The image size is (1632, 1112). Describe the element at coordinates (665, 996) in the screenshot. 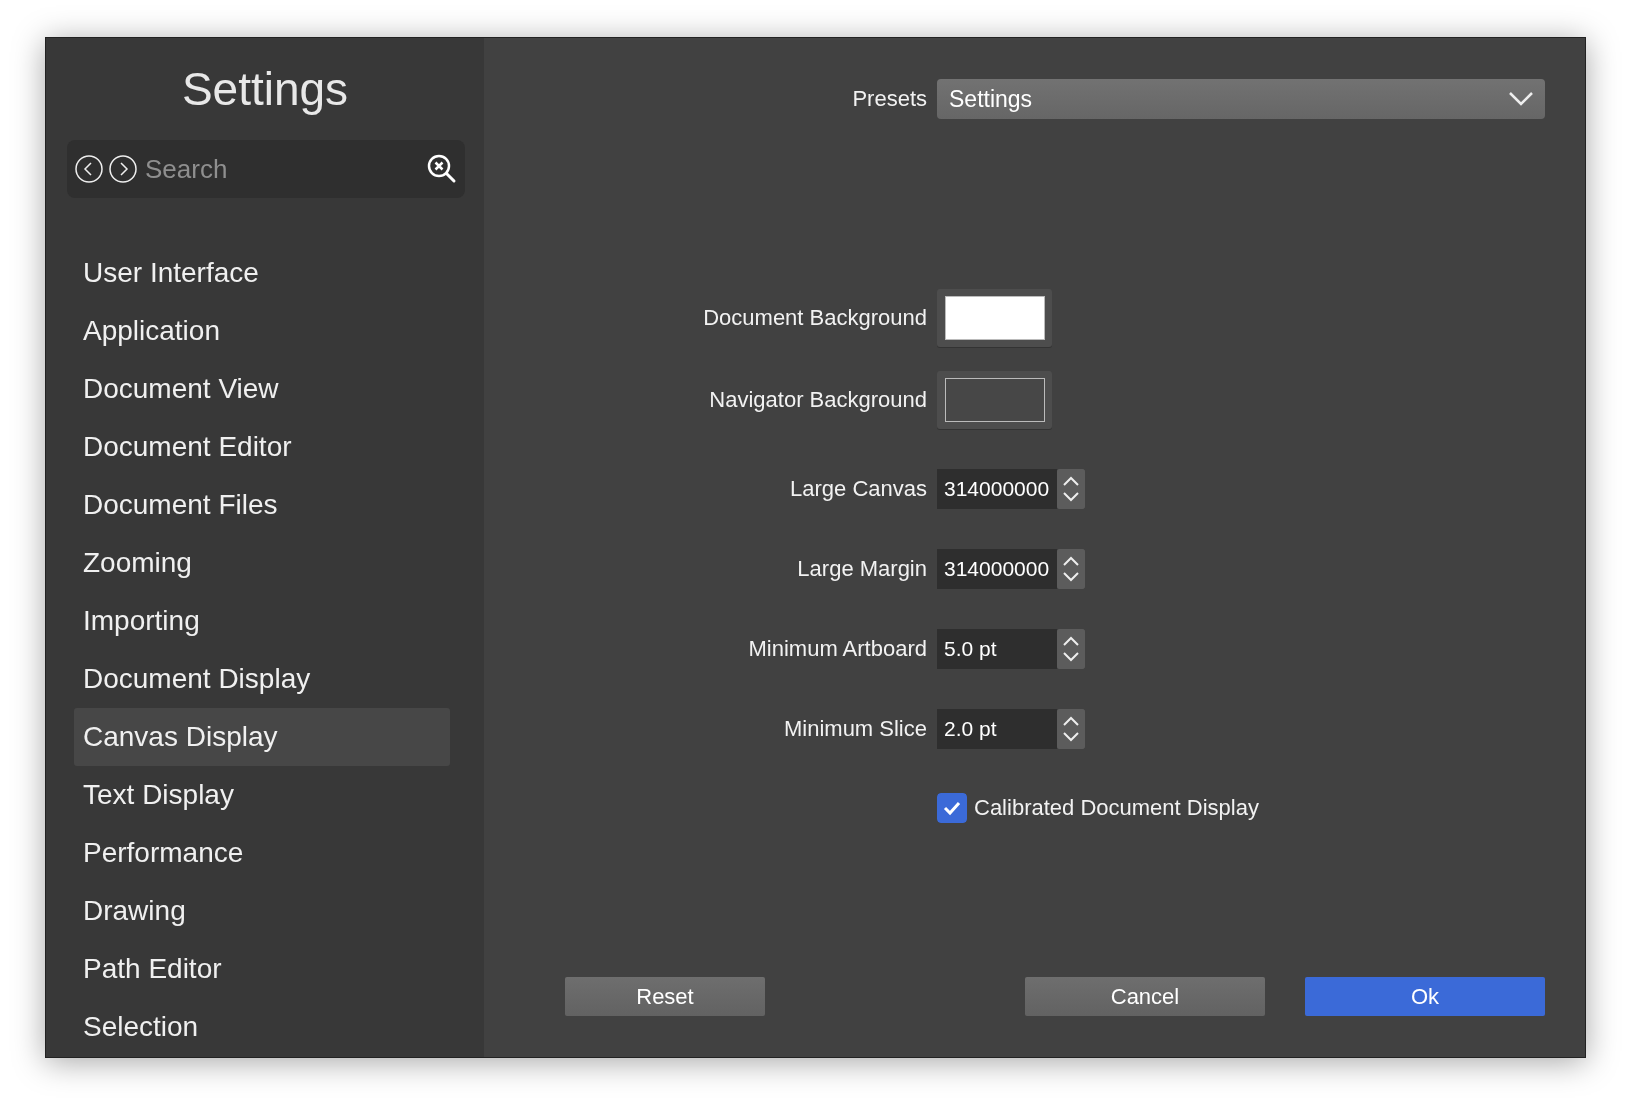

I see `action-button: Reset` at that location.